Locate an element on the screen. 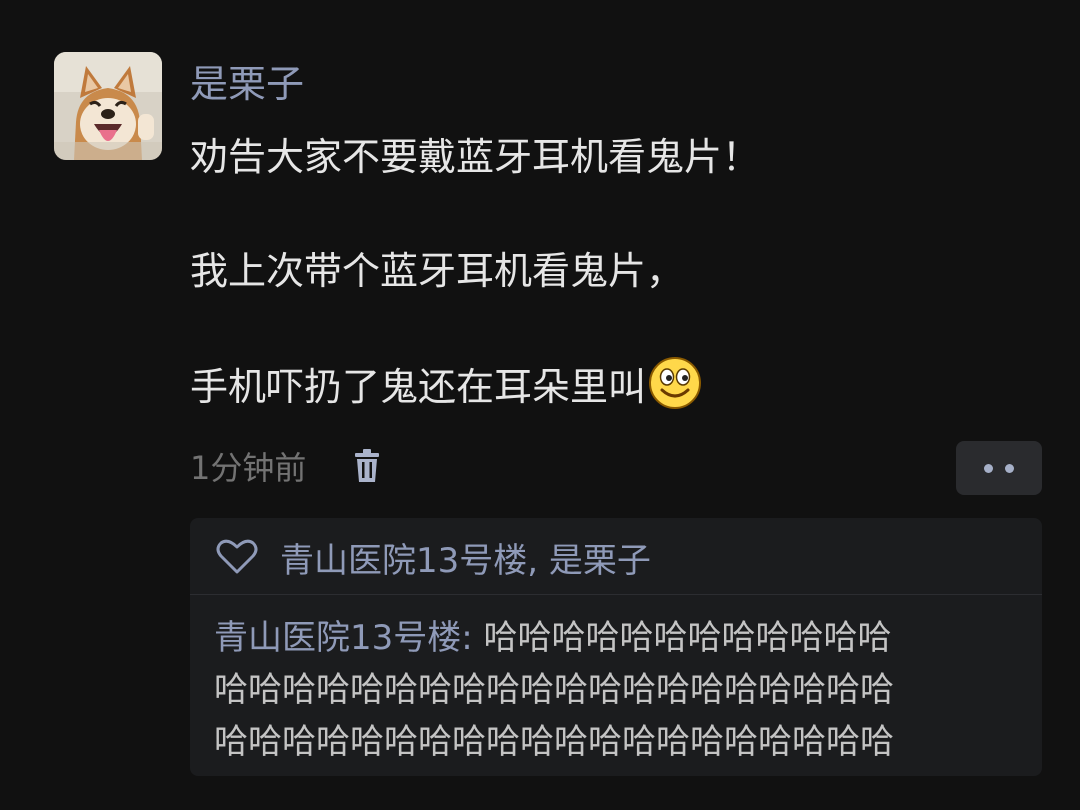  shiba-dog-avatar-image is located at coordinates (108, 106).